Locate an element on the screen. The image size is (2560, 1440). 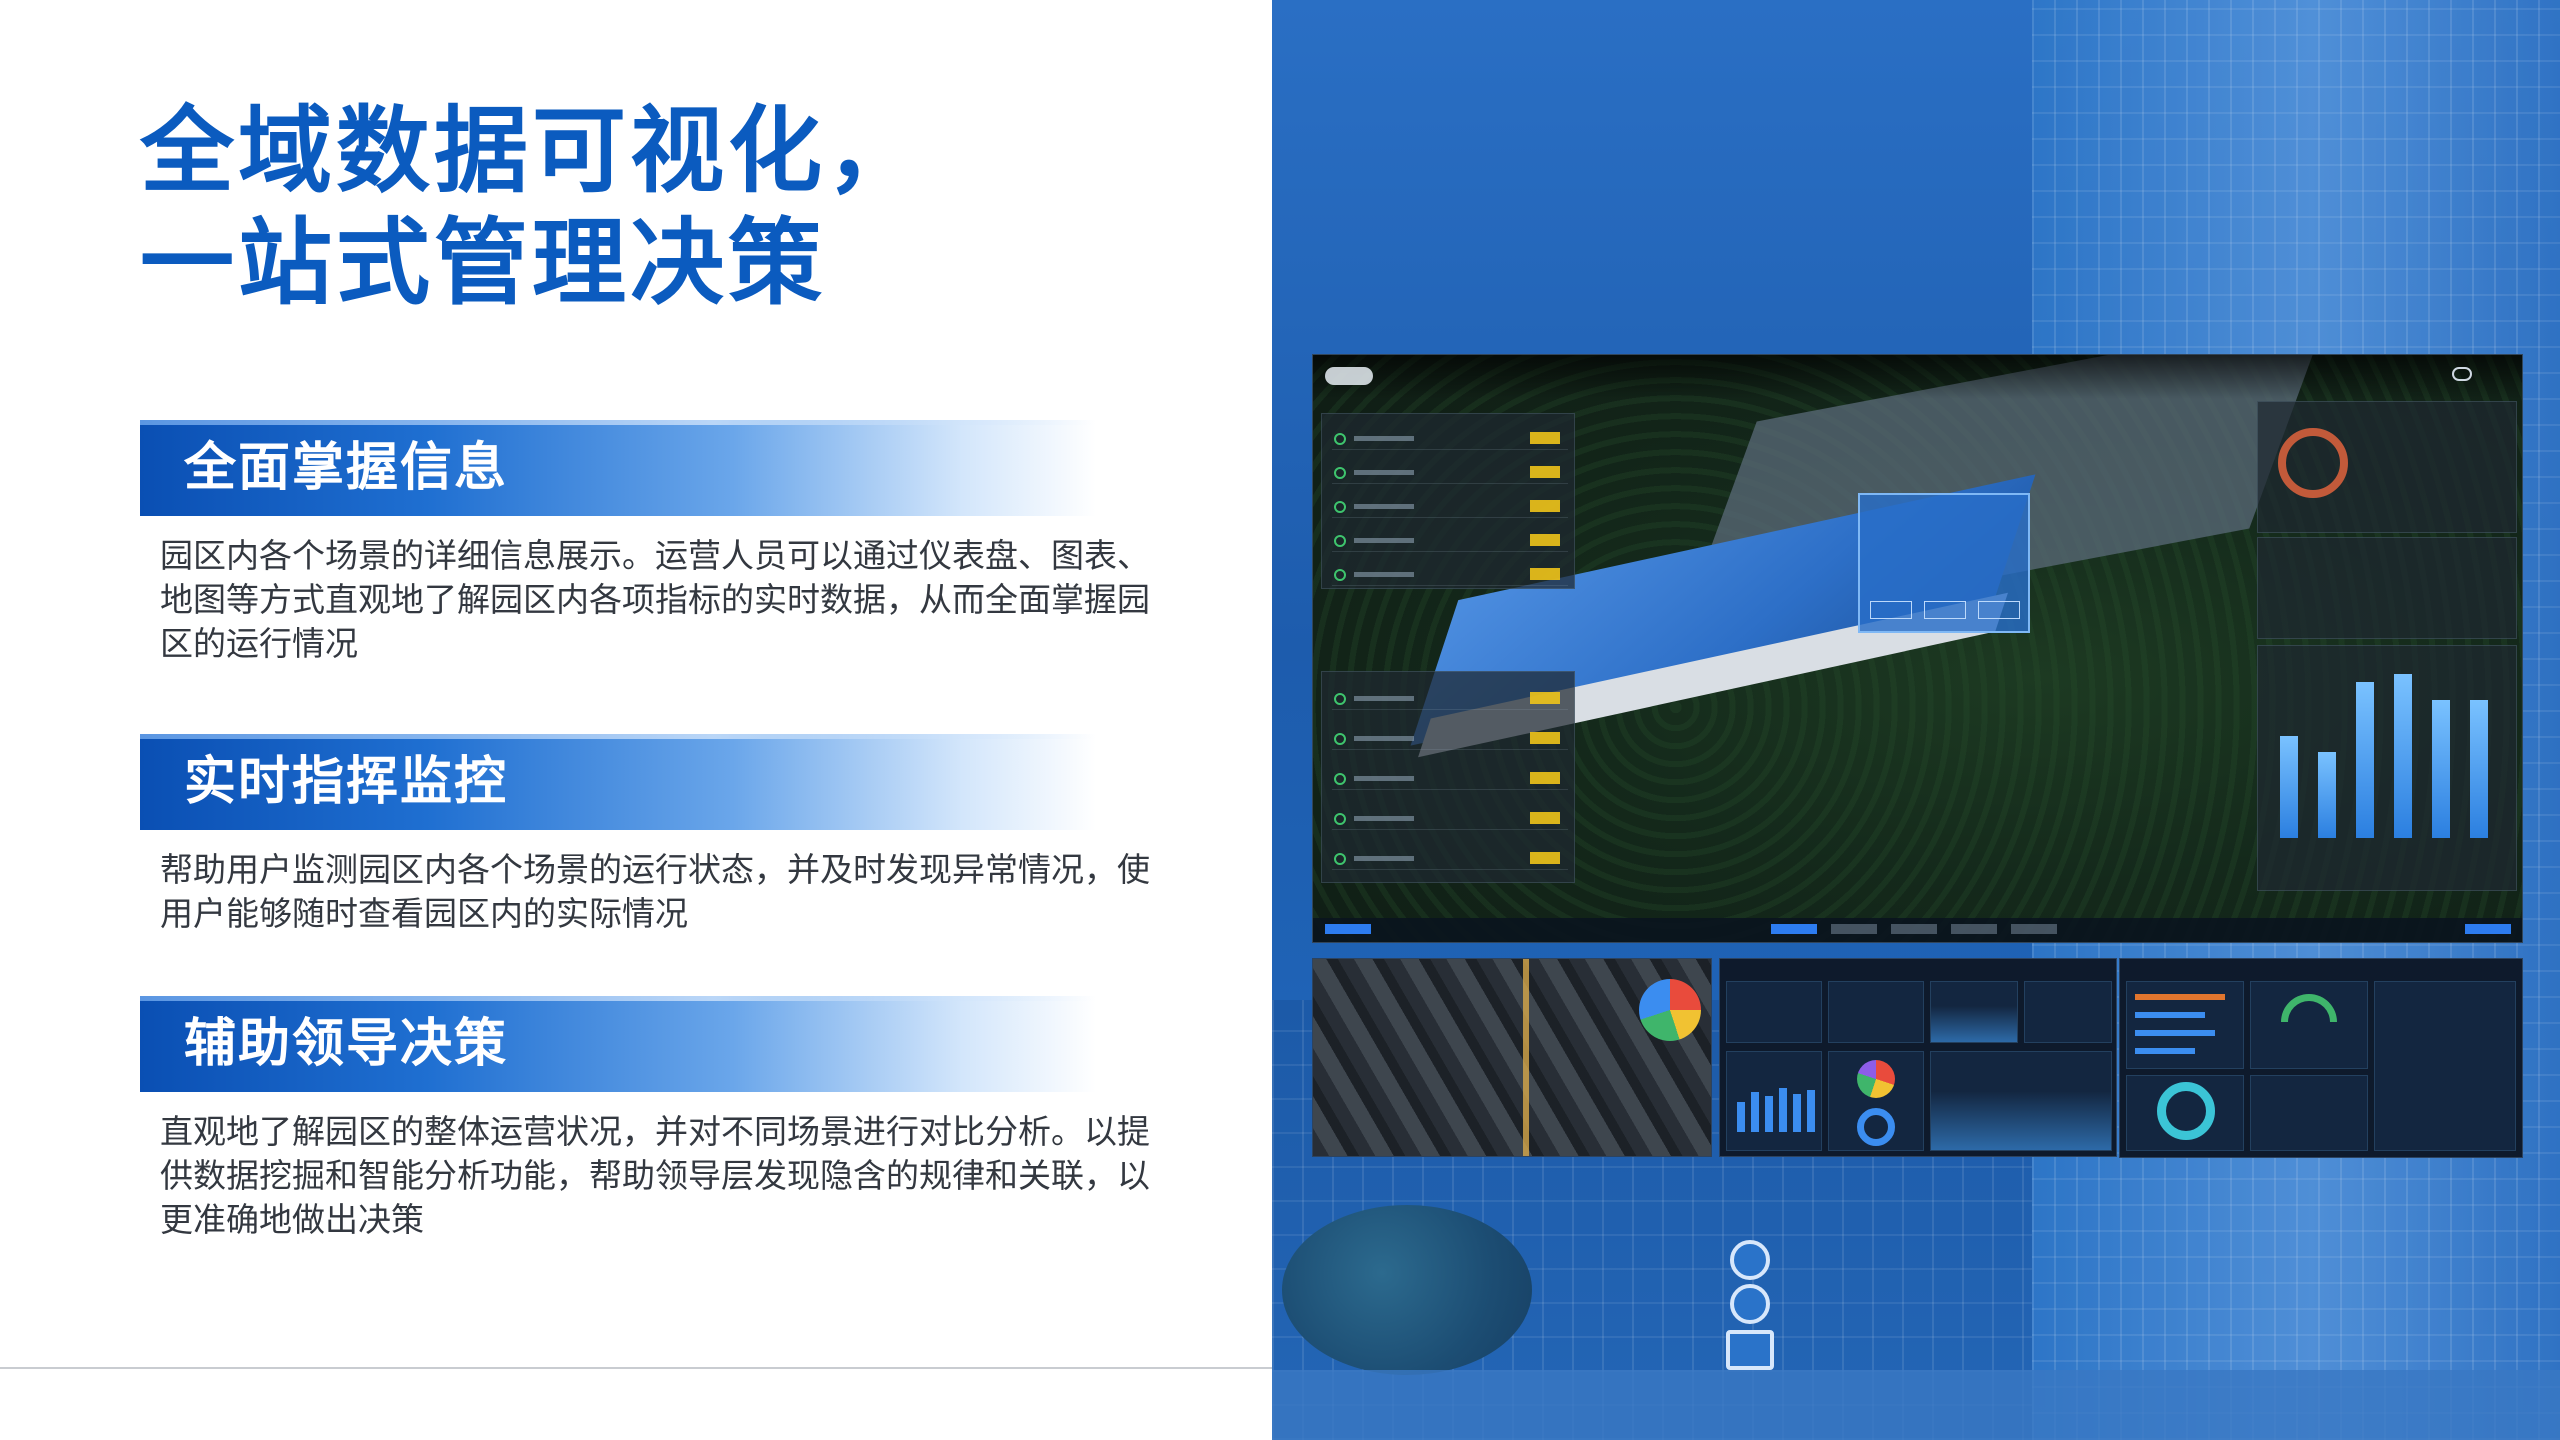
trend-chart-panel is located at coordinates (2387, 768).